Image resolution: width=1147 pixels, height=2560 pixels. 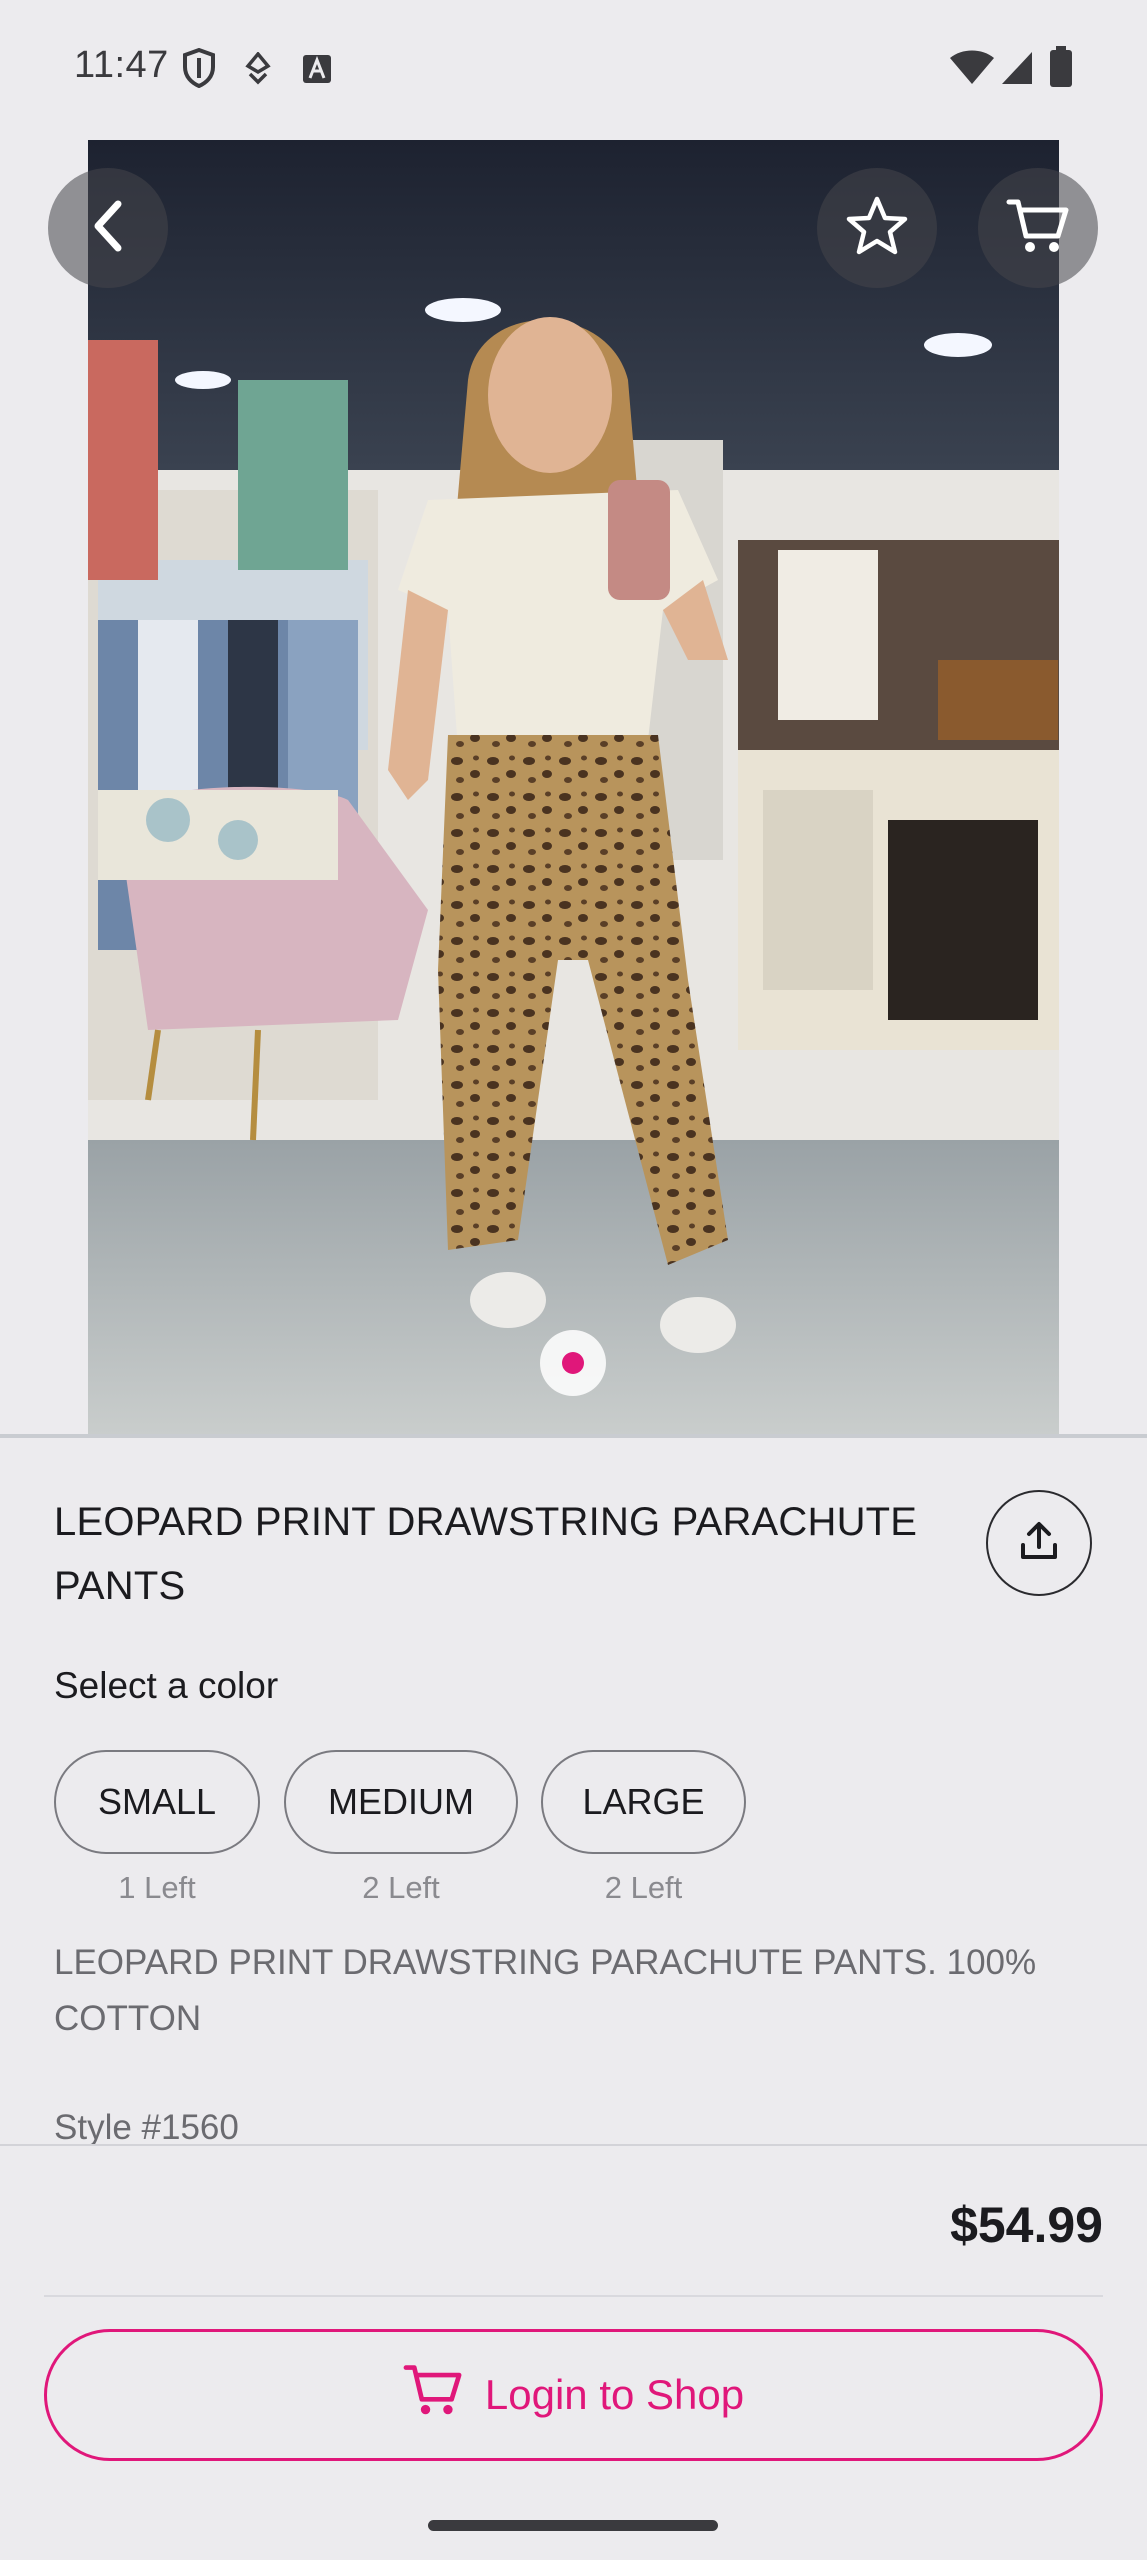 What do you see at coordinates (486, 1554) in the screenshot?
I see `product-title: LEOPARD PRINT DRAWSTRING PARACHUTE PANTS` at bounding box center [486, 1554].